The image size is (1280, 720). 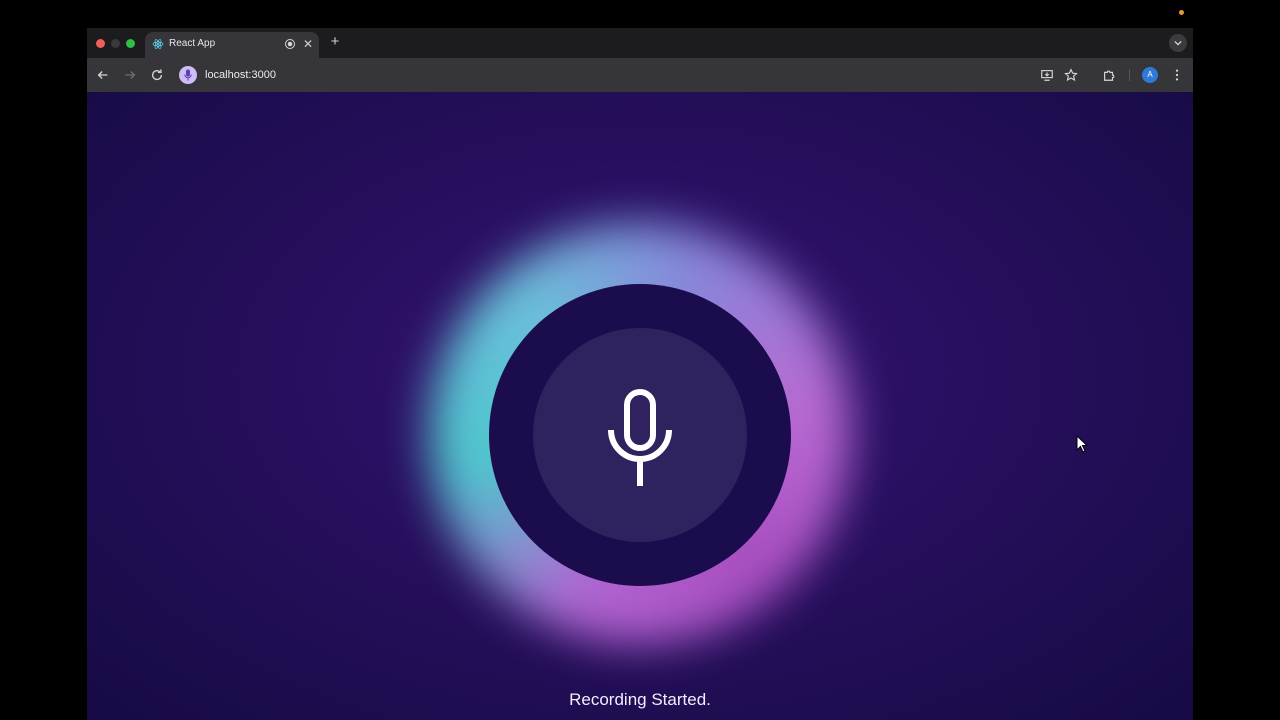 I want to click on tab-react-app: React App ✕, so click(x=232, y=45).